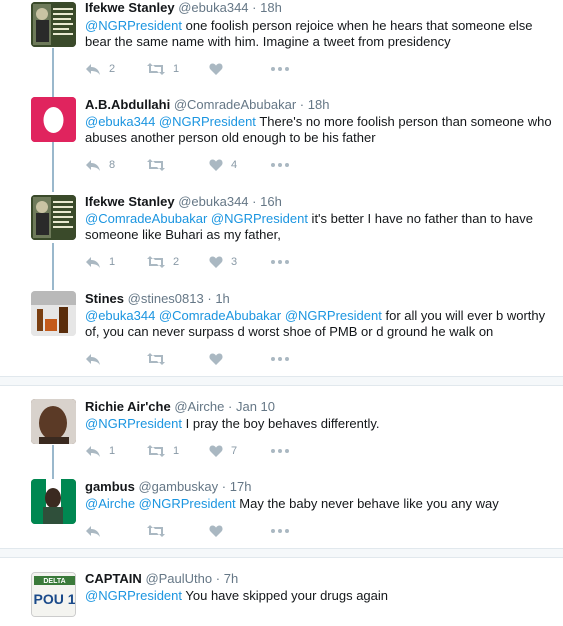  I want to click on display-name: gambus, so click(110, 486).